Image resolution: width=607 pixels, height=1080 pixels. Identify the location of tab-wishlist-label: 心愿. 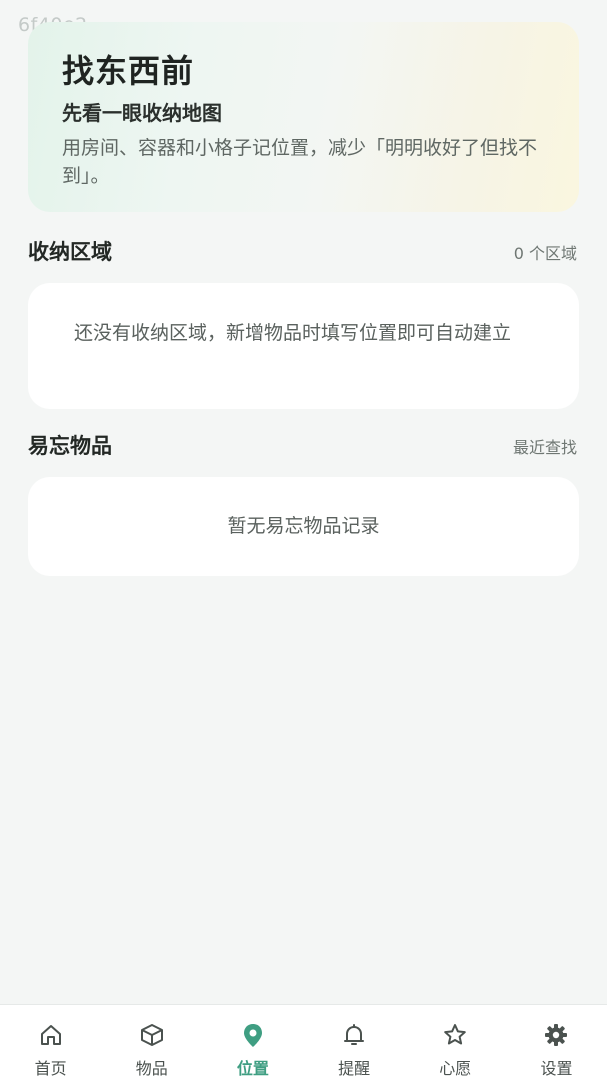
(455, 1068).